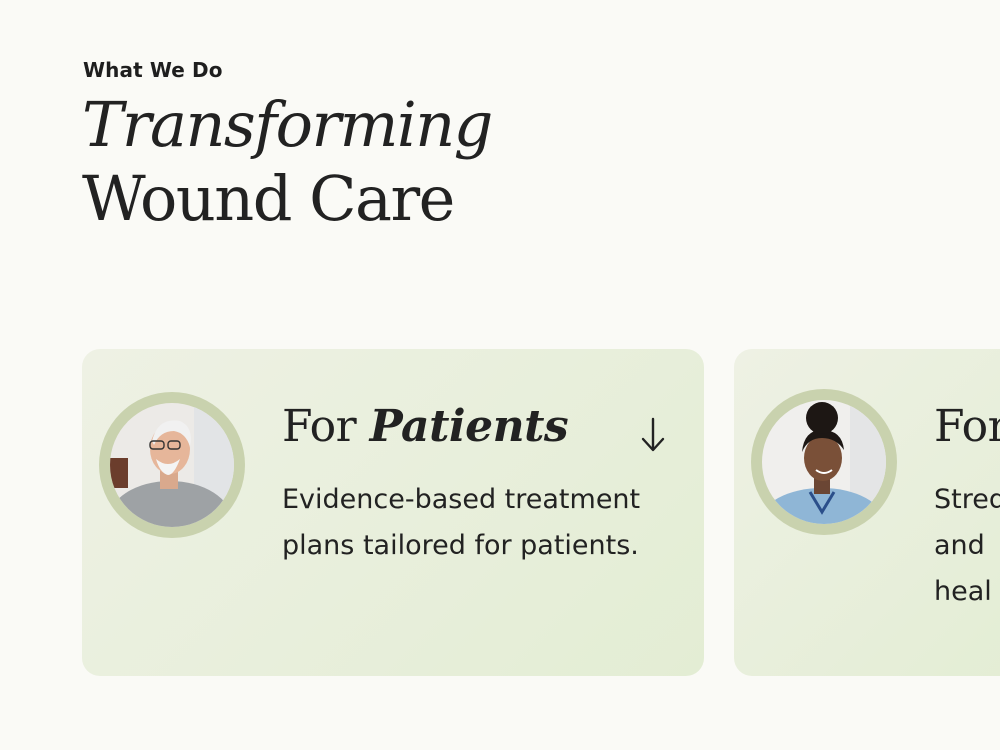  What do you see at coordinates (268, 198) in the screenshot?
I see `heading-line-2: Wound Care` at bounding box center [268, 198].